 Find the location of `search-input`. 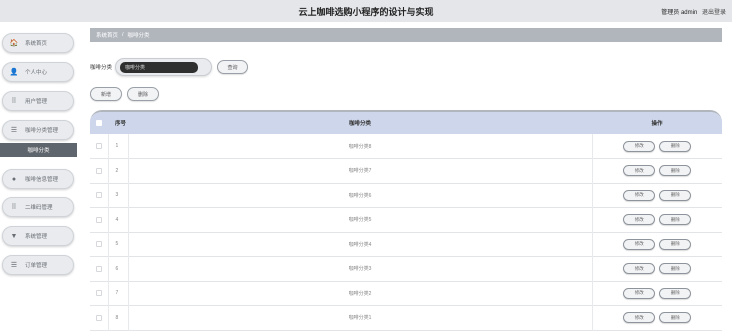

search-input is located at coordinates (159, 67).